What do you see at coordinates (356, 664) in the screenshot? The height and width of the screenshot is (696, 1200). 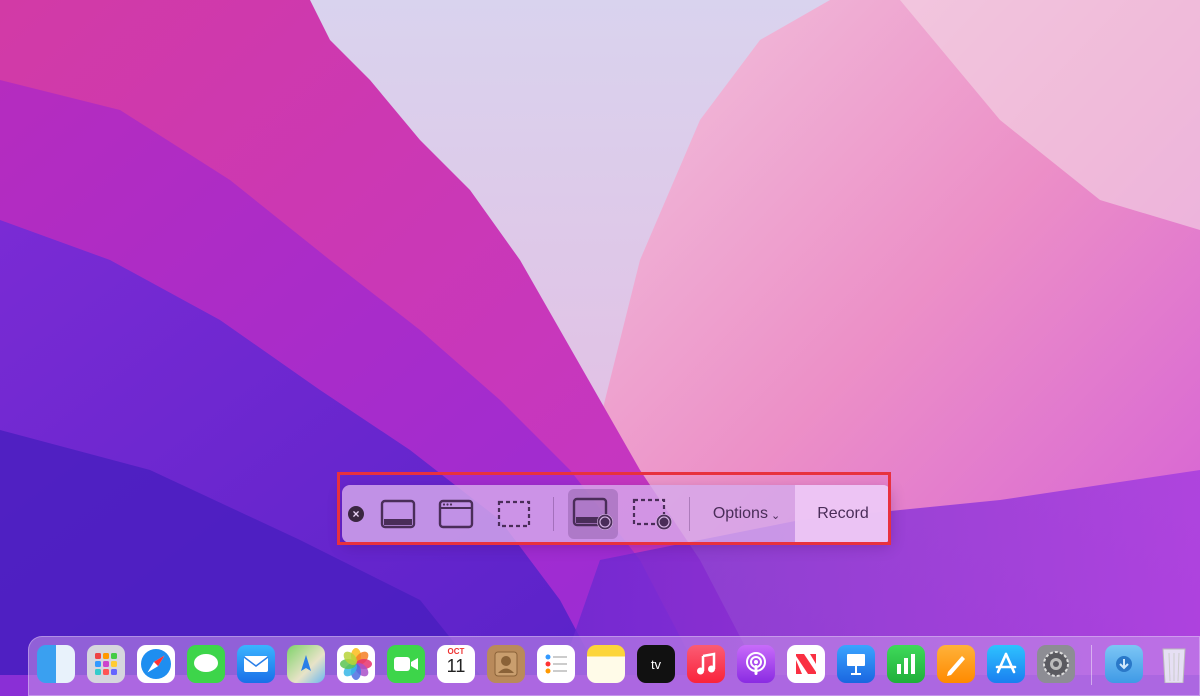 I see `photos-icon` at bounding box center [356, 664].